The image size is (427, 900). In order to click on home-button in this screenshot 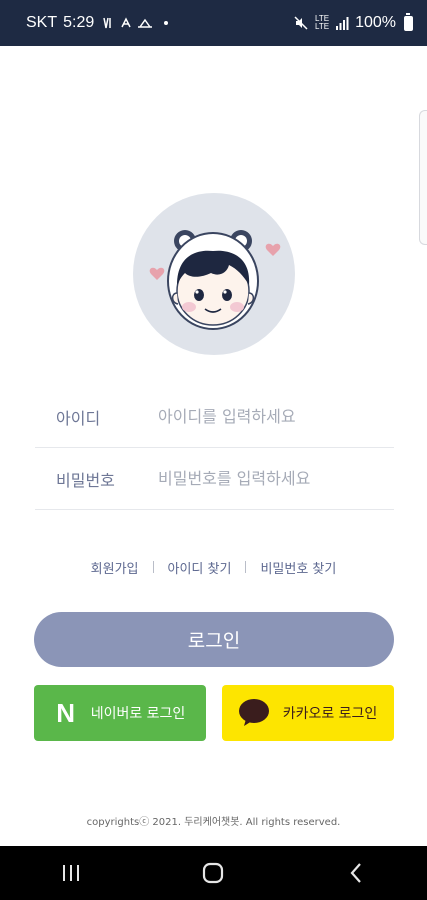, I will do `click(213, 873)`.